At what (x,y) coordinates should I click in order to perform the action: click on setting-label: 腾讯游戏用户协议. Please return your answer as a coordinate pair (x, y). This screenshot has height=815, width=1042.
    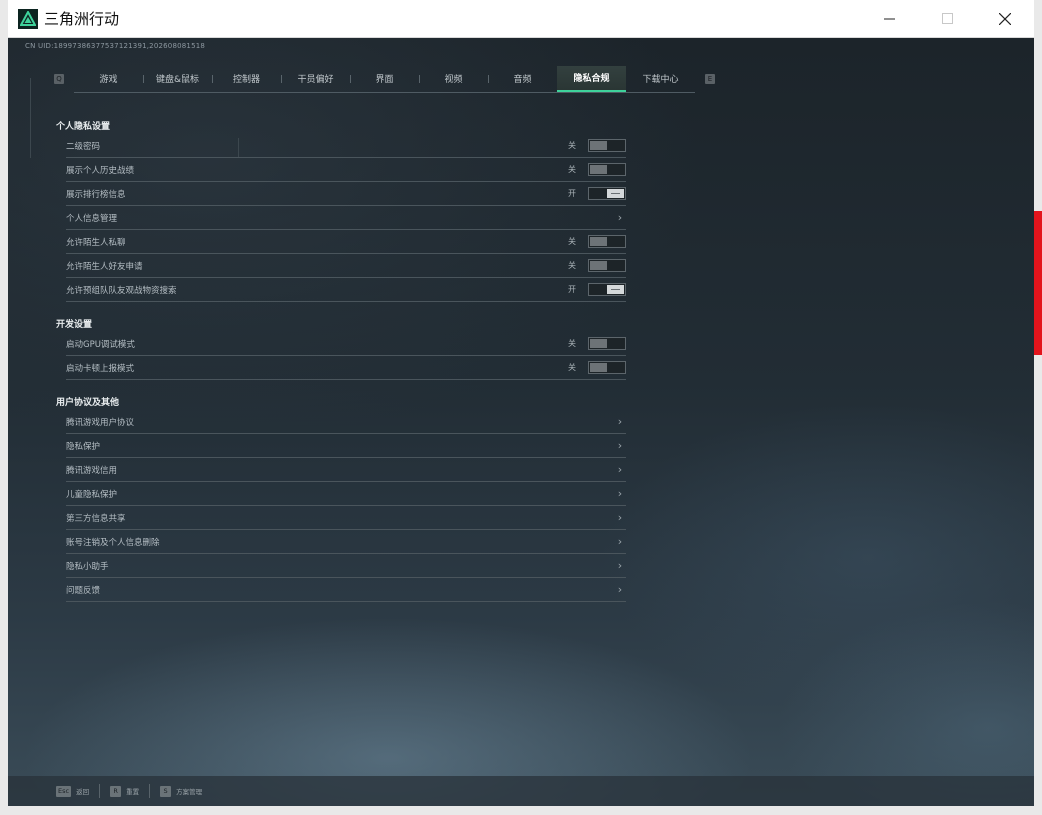
    Looking at the image, I should click on (100, 422).